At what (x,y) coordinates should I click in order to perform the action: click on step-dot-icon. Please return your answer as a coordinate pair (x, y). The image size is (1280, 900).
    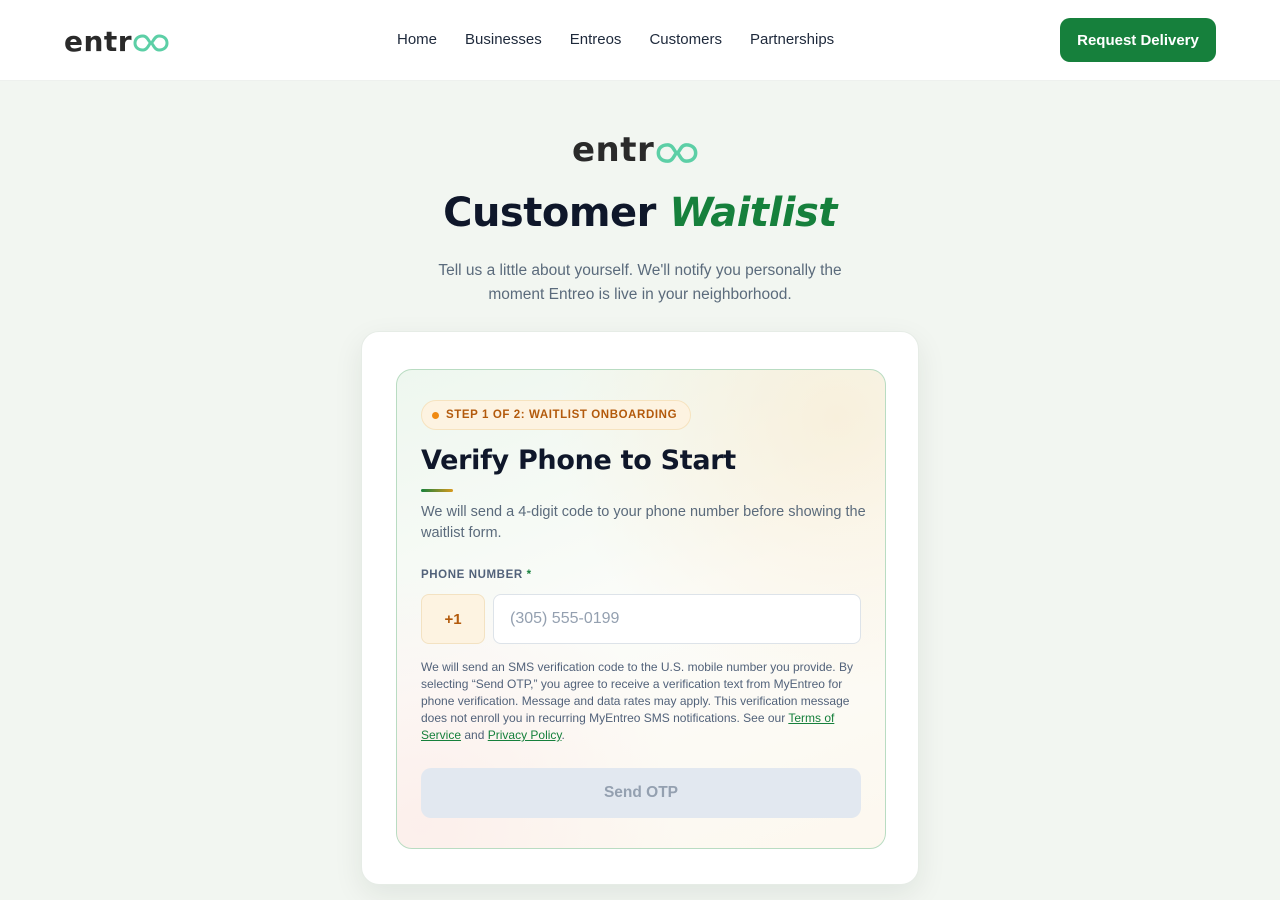
    Looking at the image, I should click on (435, 415).